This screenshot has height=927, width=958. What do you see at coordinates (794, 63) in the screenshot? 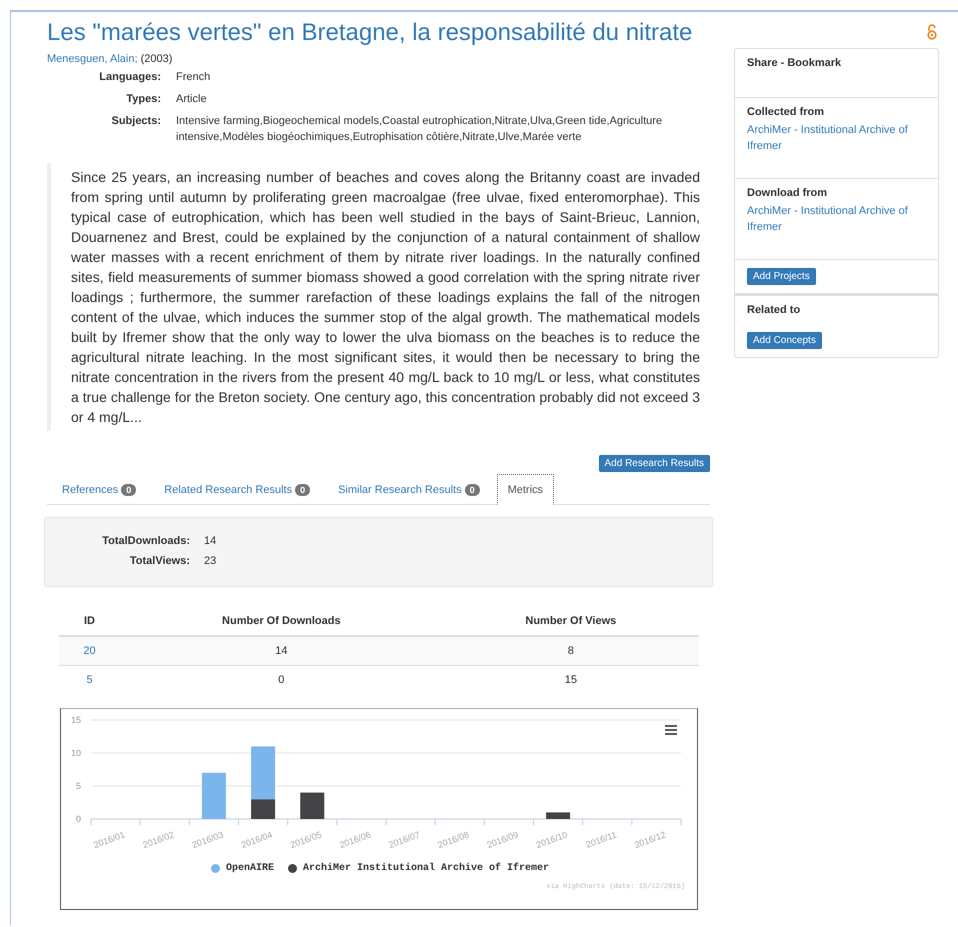
I see `section-heading: Share - Bookmark` at bounding box center [794, 63].